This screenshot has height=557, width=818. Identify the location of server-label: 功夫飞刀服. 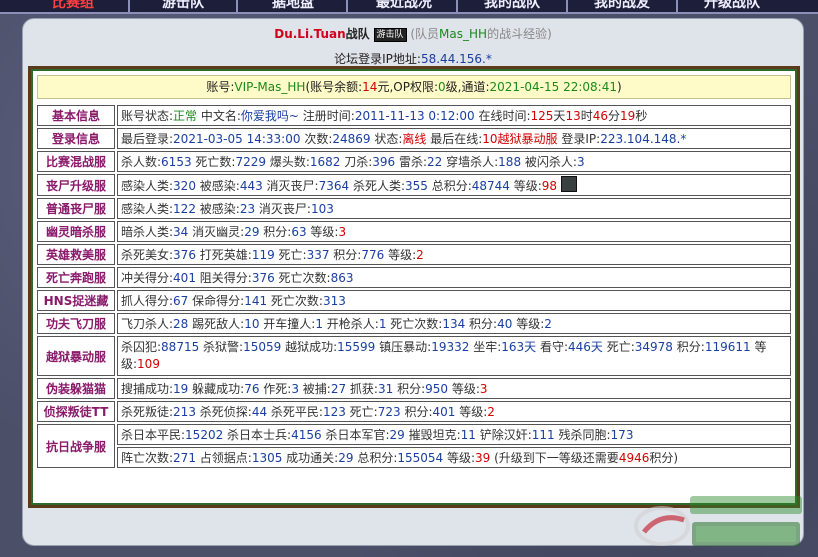
(76, 323).